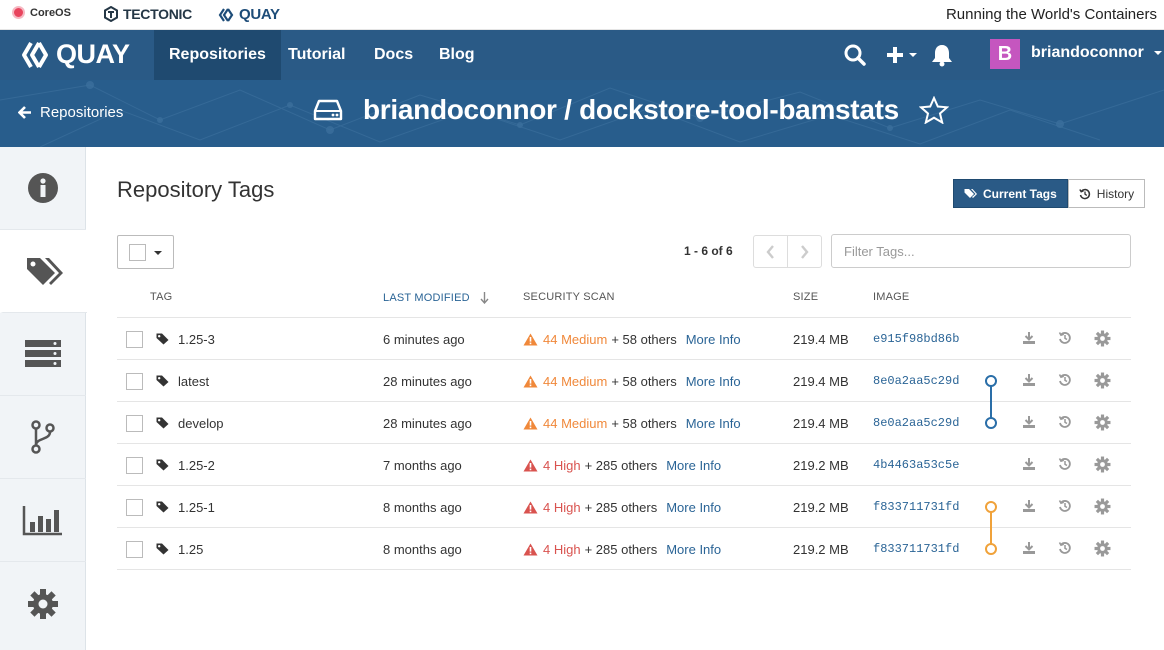 The height and width of the screenshot is (650, 1164). I want to click on column-header-last-modified: LAST MODIFIED, so click(436, 297).